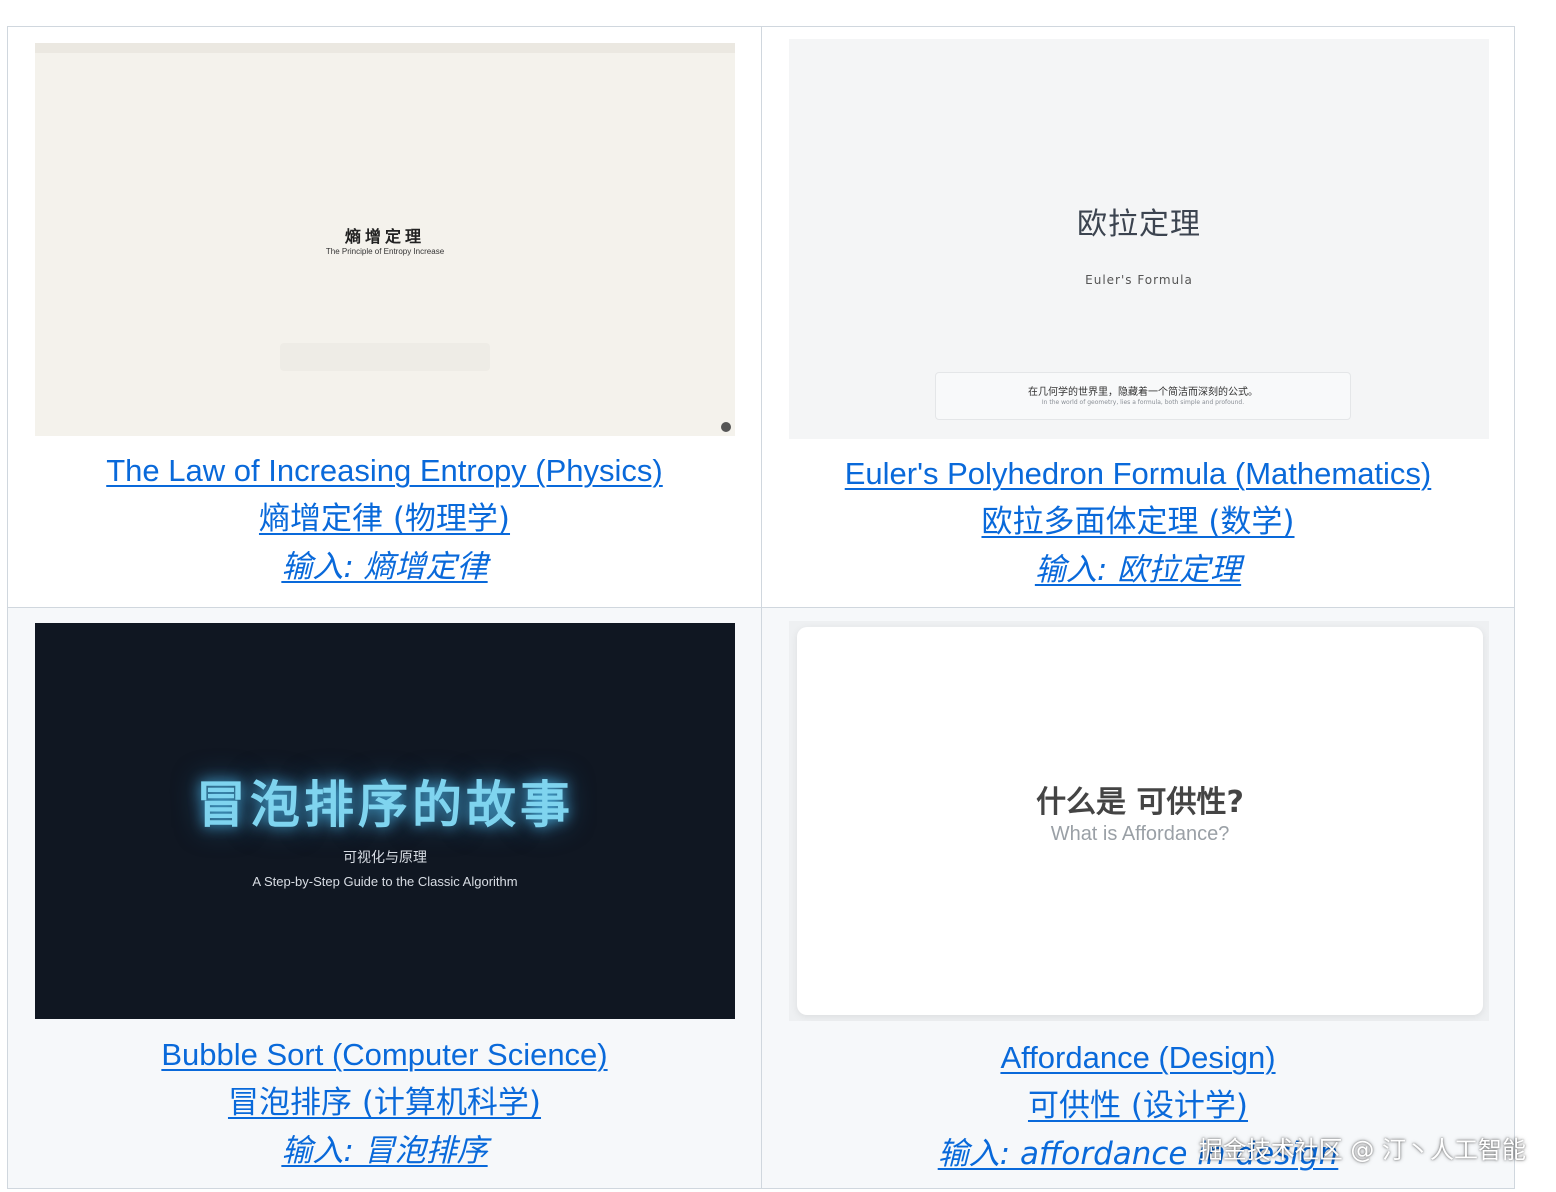  I want to click on slide-title: 欧拉定理, so click(1139, 224).